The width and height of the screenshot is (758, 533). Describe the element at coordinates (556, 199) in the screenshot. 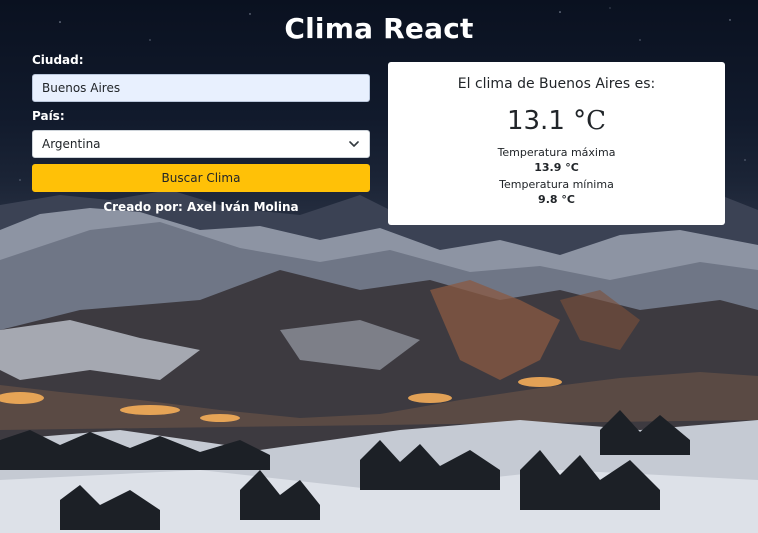

I see `min-temp-value: 9.8 °C` at that location.